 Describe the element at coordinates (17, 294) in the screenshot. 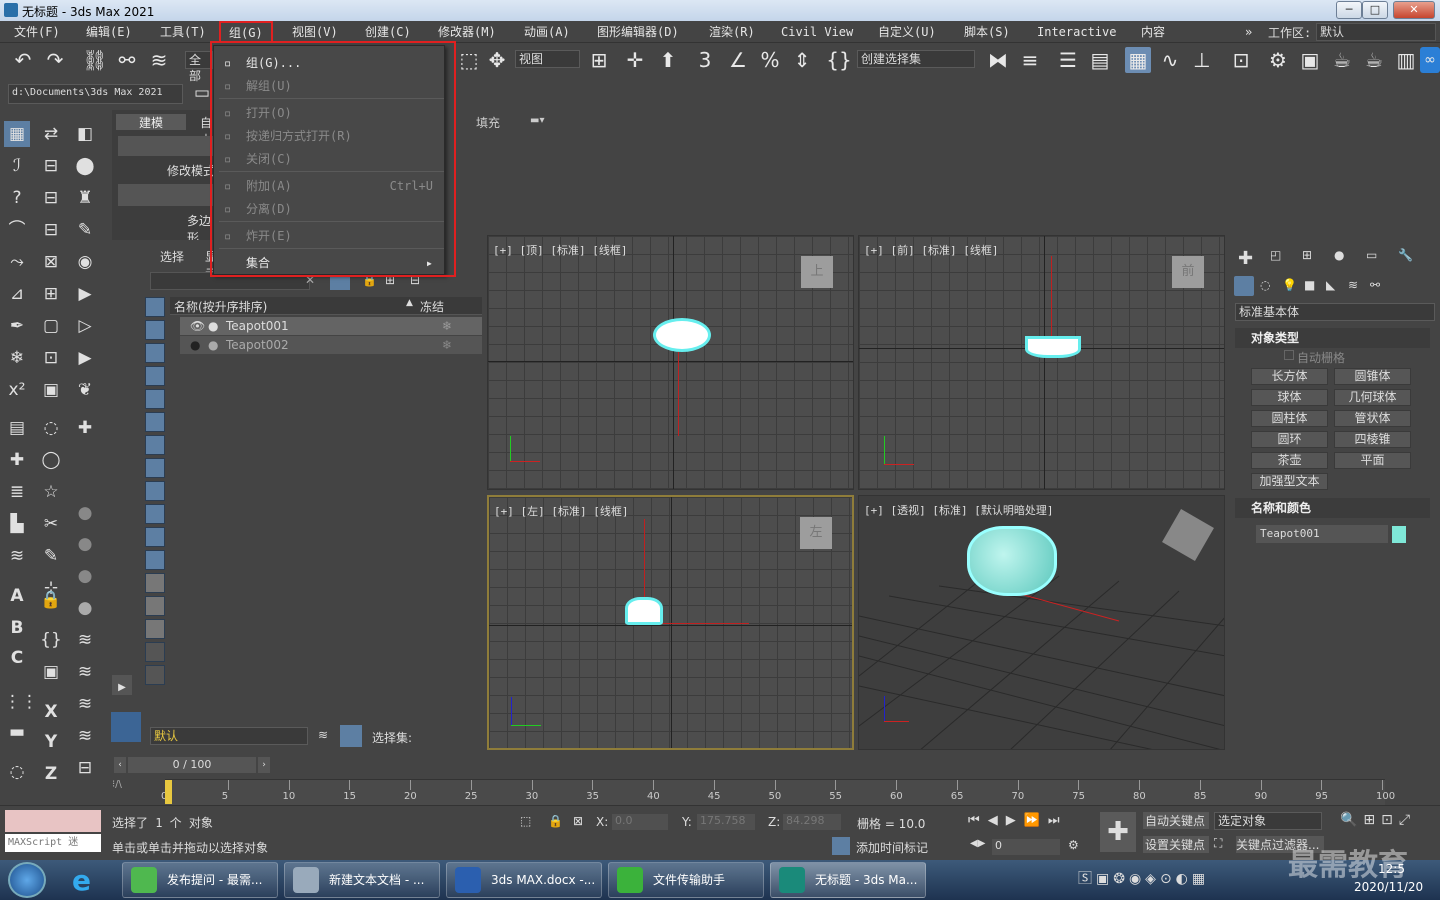

I see `vertex-icon: ⊿` at that location.